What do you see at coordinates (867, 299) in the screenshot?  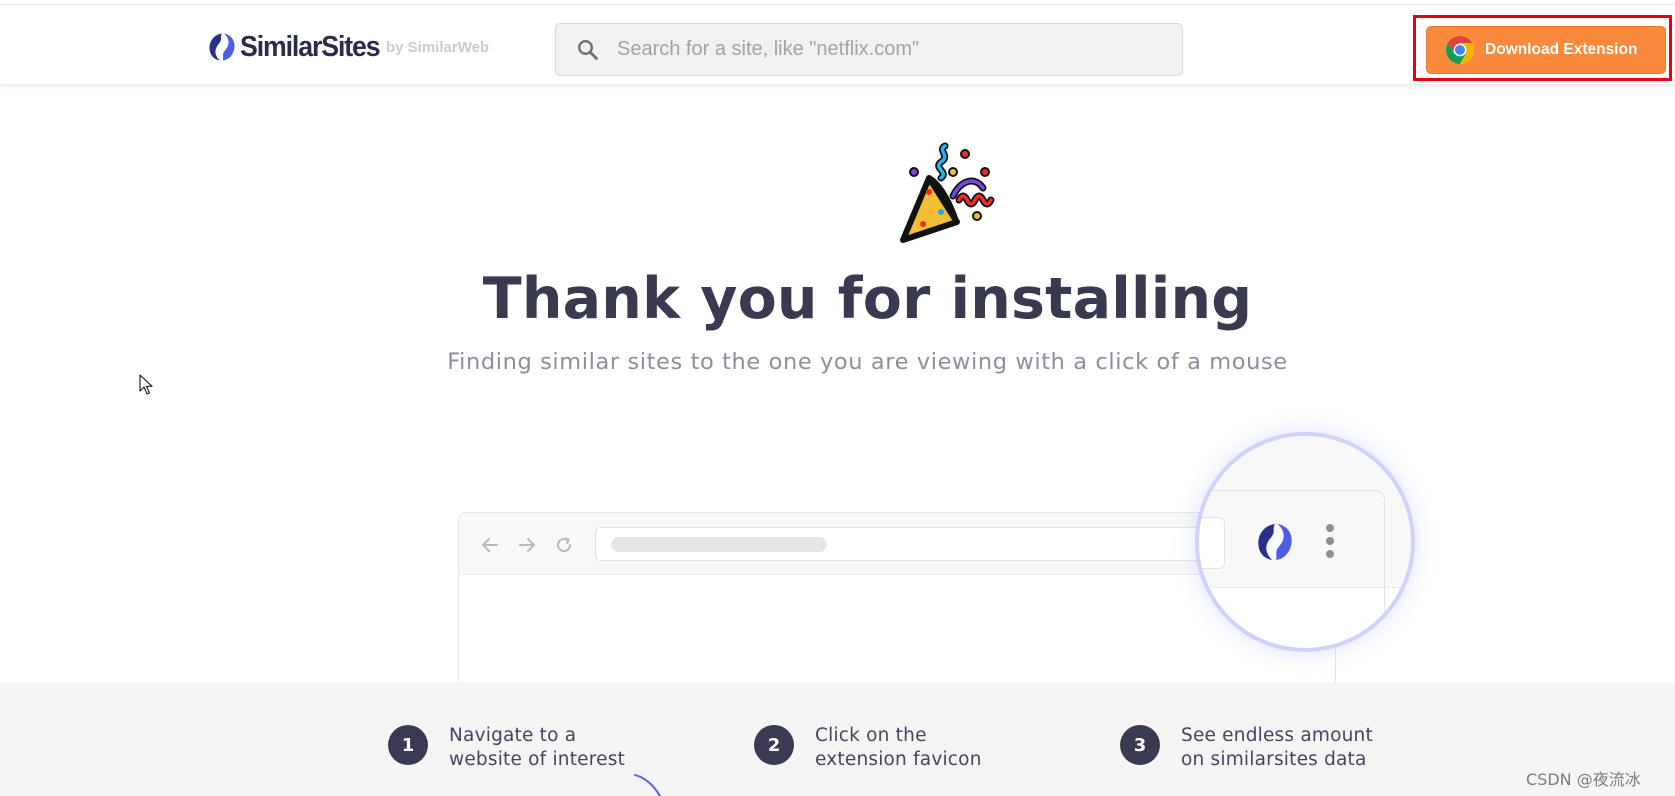 I see `page-title: Thank you for installing` at bounding box center [867, 299].